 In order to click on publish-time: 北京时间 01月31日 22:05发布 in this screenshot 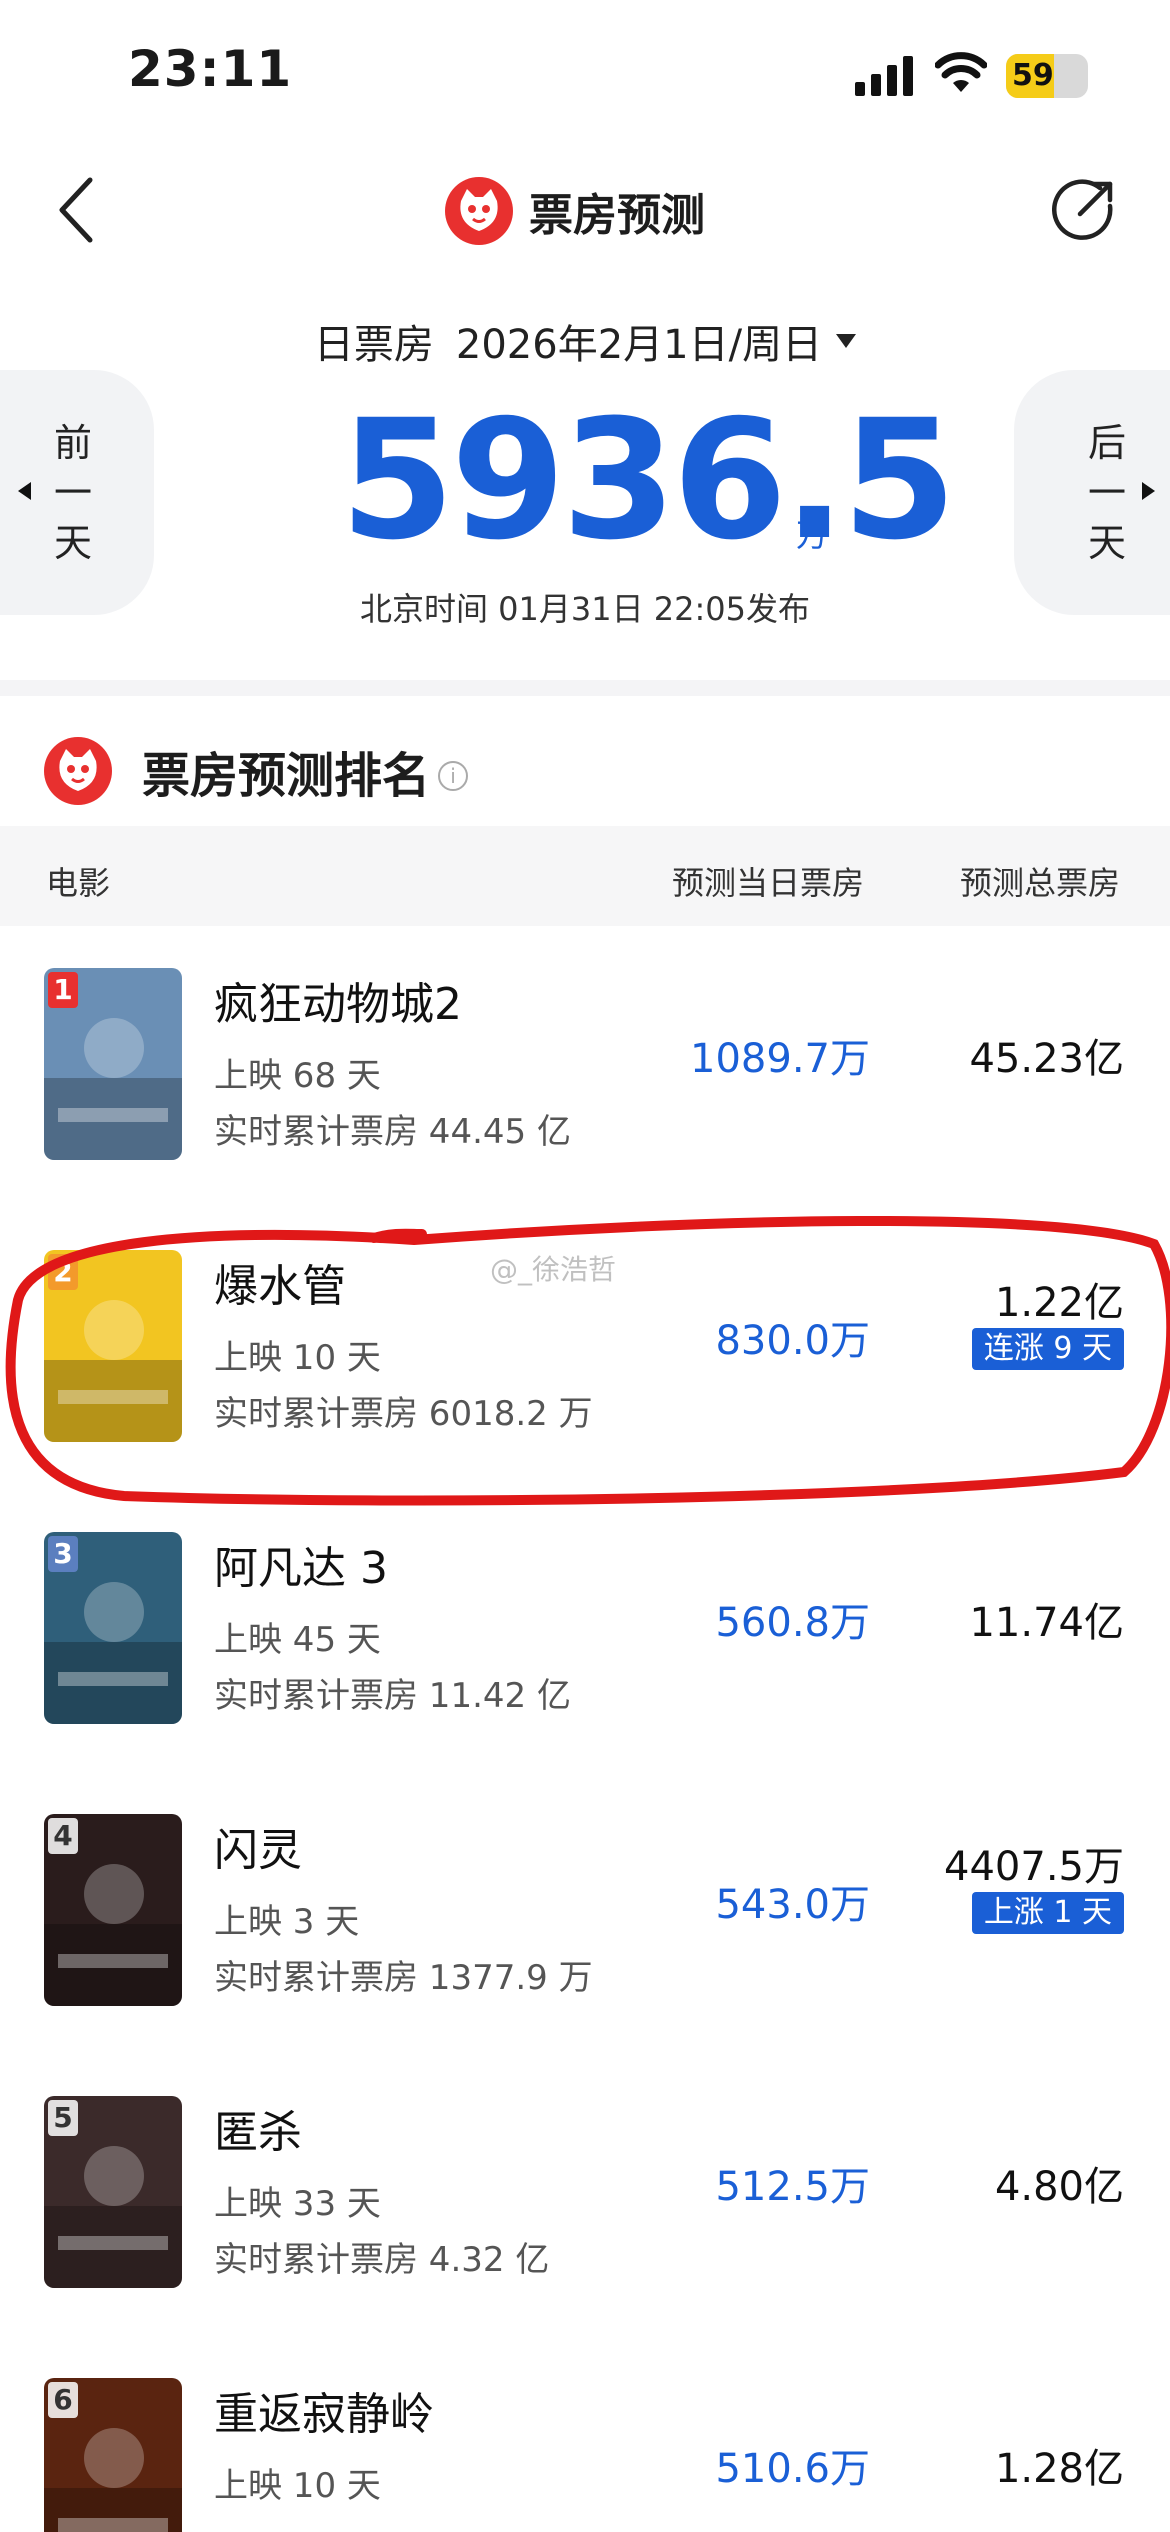, I will do `click(584, 609)`.